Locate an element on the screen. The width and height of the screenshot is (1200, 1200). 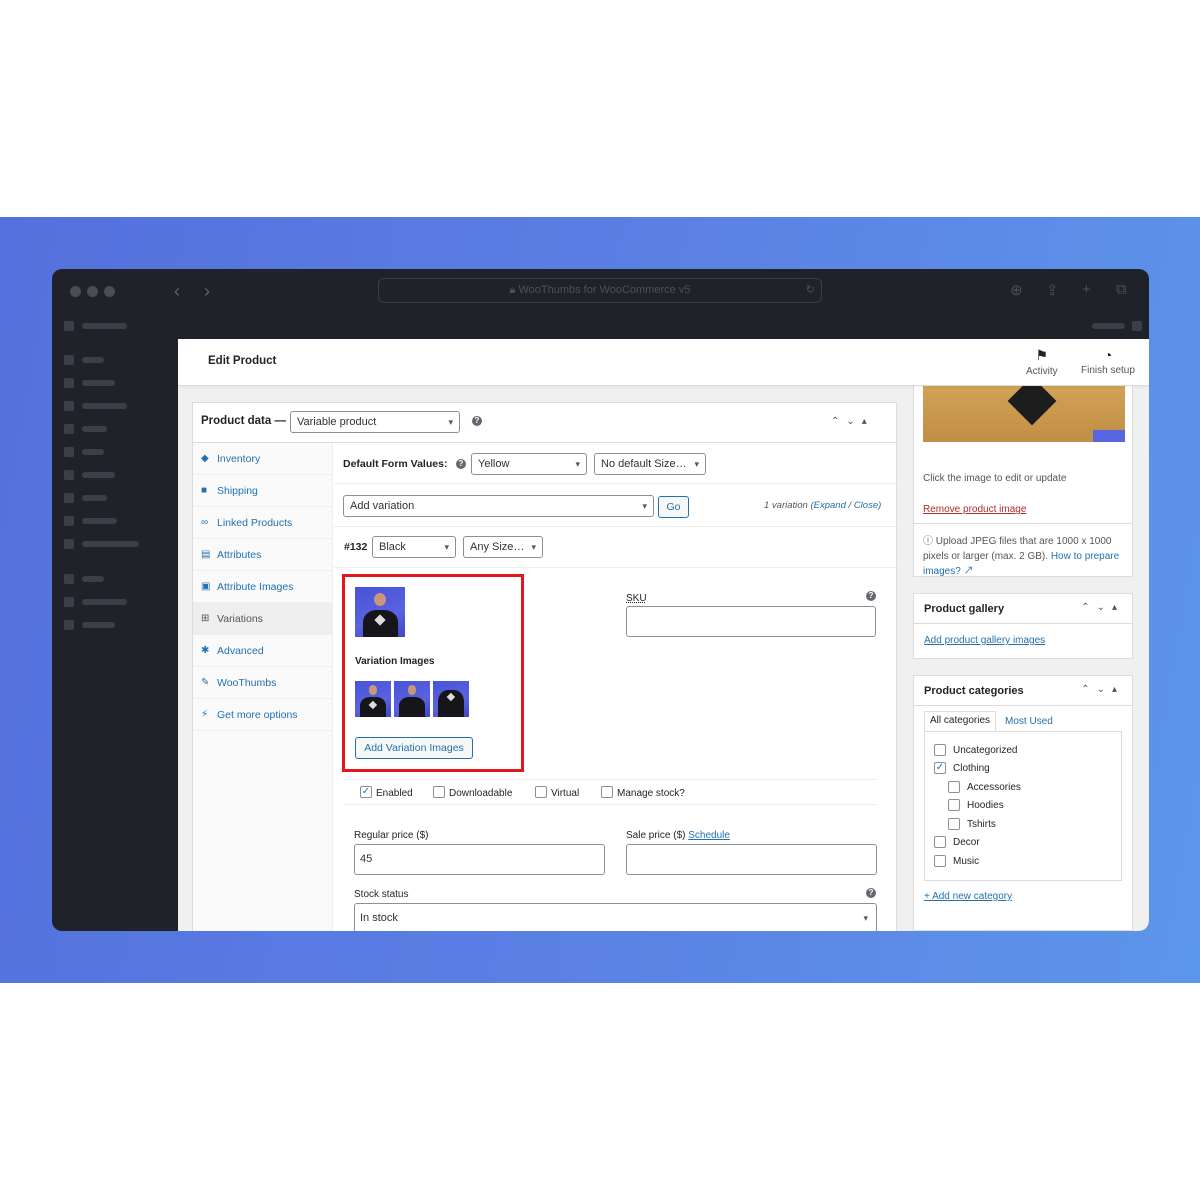
activity-button: ⚑ Activity is located at coordinates (1042, 362).